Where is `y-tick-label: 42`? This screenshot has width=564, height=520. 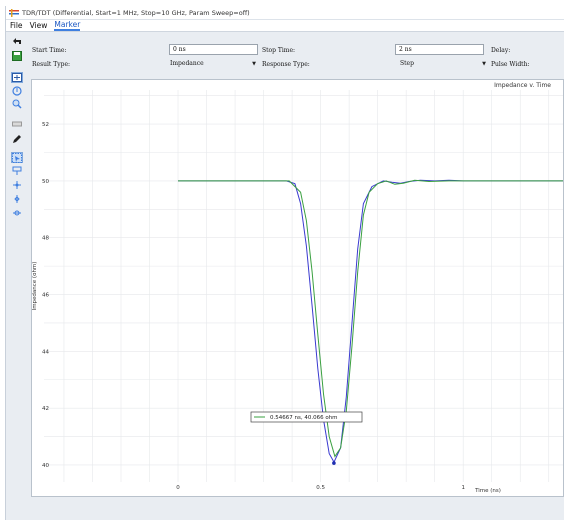 y-tick-label: 42 is located at coordinates (45, 409).